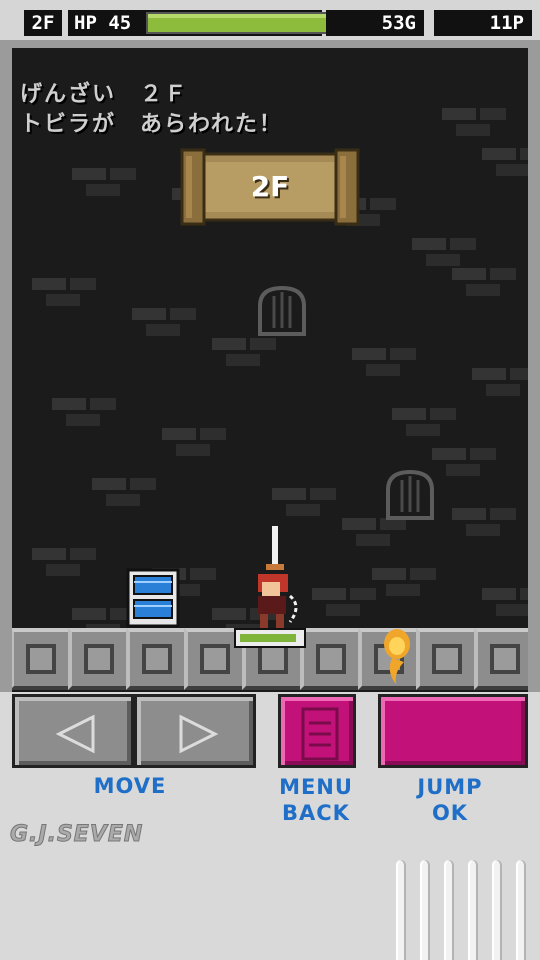  What do you see at coordinates (316, 813) in the screenshot?
I see `back-label: BACK` at bounding box center [316, 813].